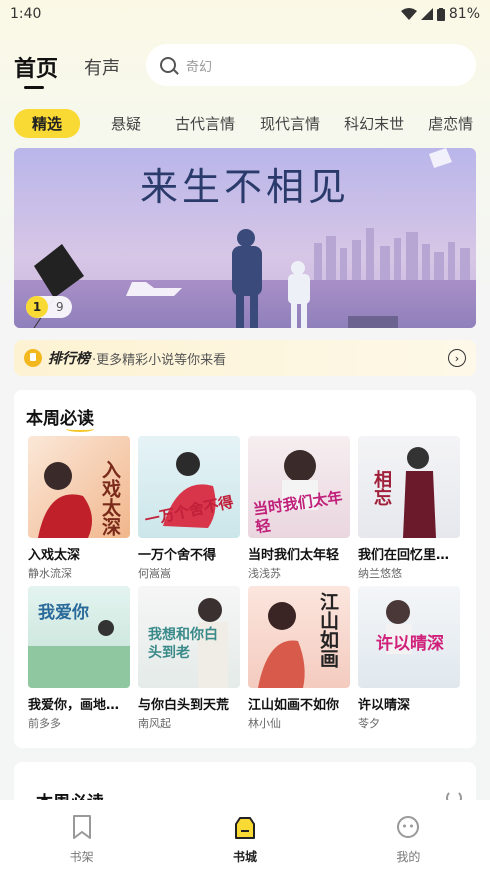 Image resolution: width=490 pixels, height=871 pixels. What do you see at coordinates (408, 827) in the screenshot?
I see `face-icon` at bounding box center [408, 827].